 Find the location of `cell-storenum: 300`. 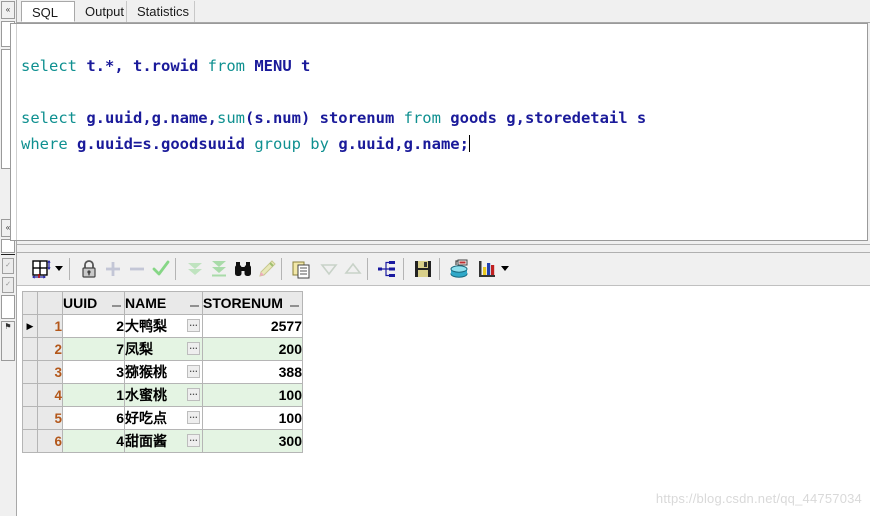

cell-storenum: 300 is located at coordinates (252, 441).